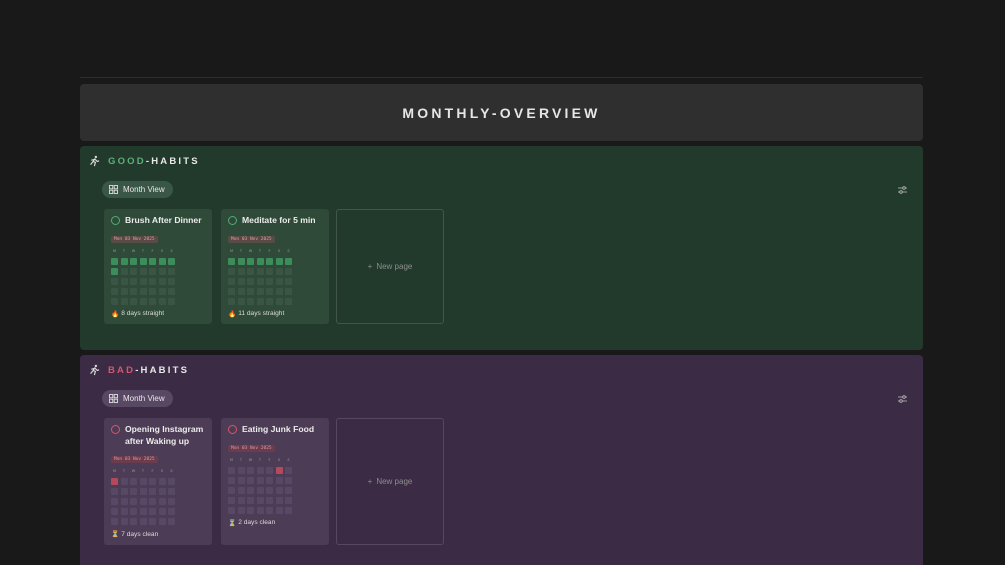 The width and height of the screenshot is (1005, 565). Describe the element at coordinates (232, 429) in the screenshot. I see `status-circle-icon` at that location.